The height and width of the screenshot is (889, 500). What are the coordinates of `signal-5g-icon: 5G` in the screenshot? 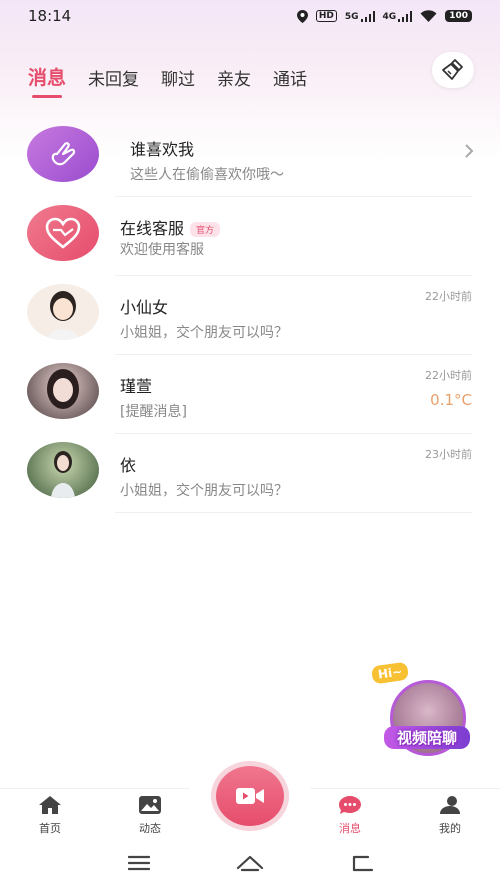 It's located at (360, 16).